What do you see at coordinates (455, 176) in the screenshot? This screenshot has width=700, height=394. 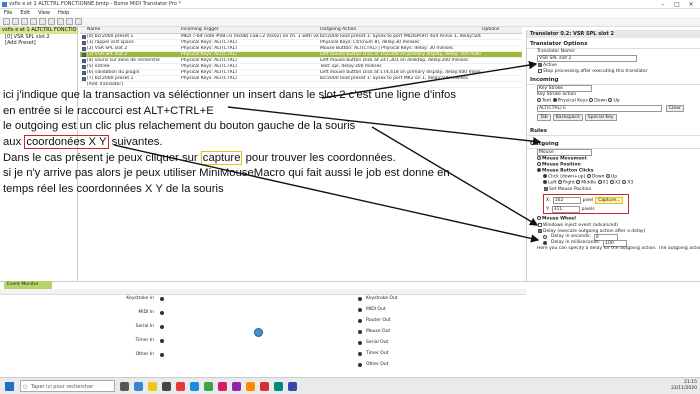 I see `arrow-to-mouse-click` at bounding box center [455, 176].